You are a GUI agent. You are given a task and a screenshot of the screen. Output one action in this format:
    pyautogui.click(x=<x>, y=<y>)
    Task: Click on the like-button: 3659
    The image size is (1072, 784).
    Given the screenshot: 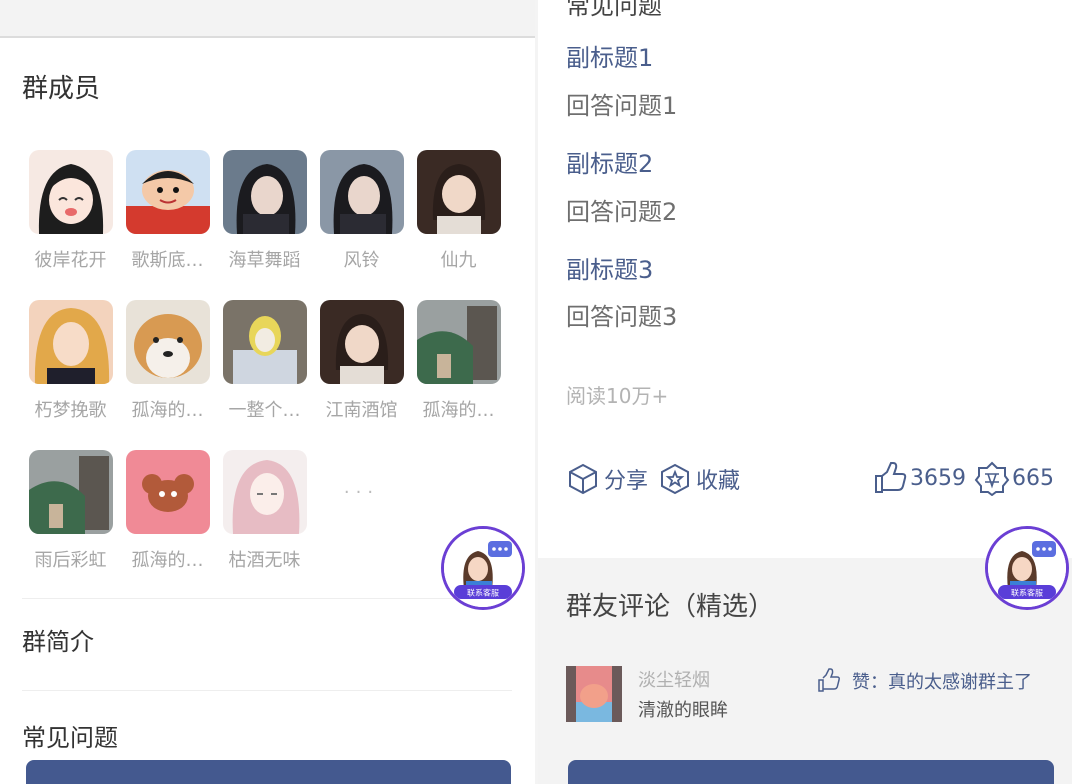 What is the action you would take?
    pyautogui.click(x=919, y=478)
    